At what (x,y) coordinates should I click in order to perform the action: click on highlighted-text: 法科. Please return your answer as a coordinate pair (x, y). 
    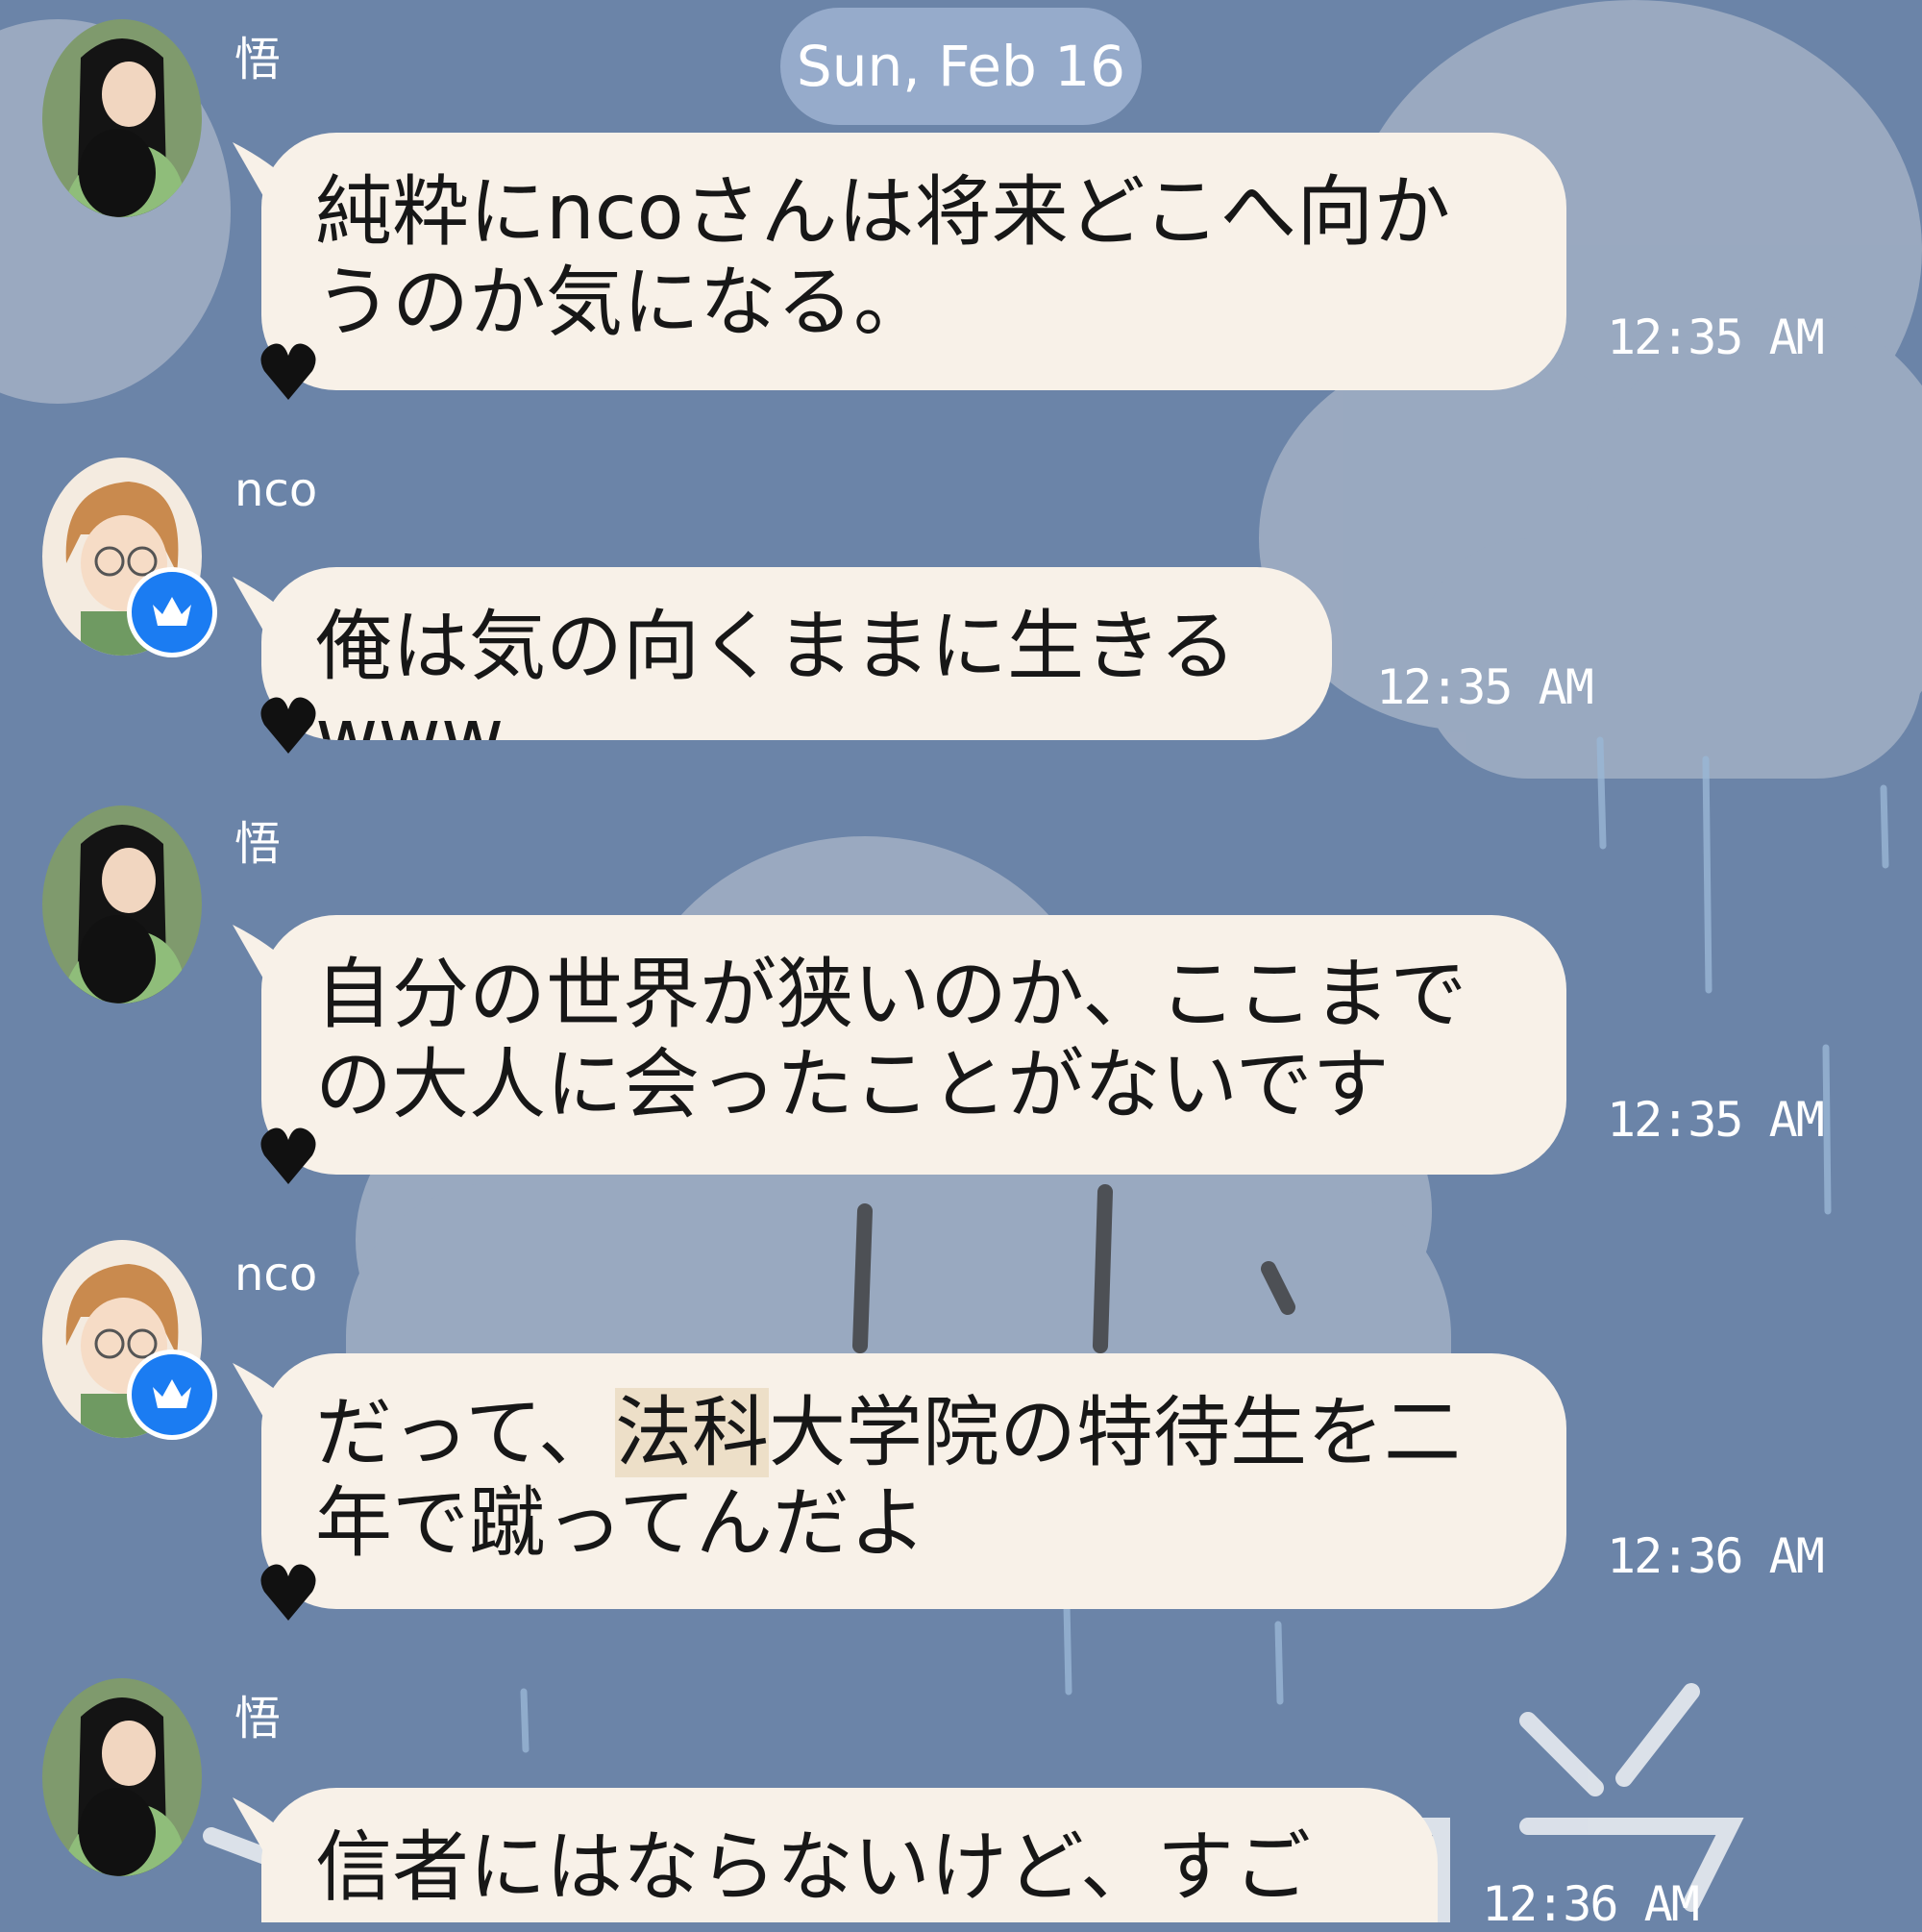
    Looking at the image, I should click on (692, 1432).